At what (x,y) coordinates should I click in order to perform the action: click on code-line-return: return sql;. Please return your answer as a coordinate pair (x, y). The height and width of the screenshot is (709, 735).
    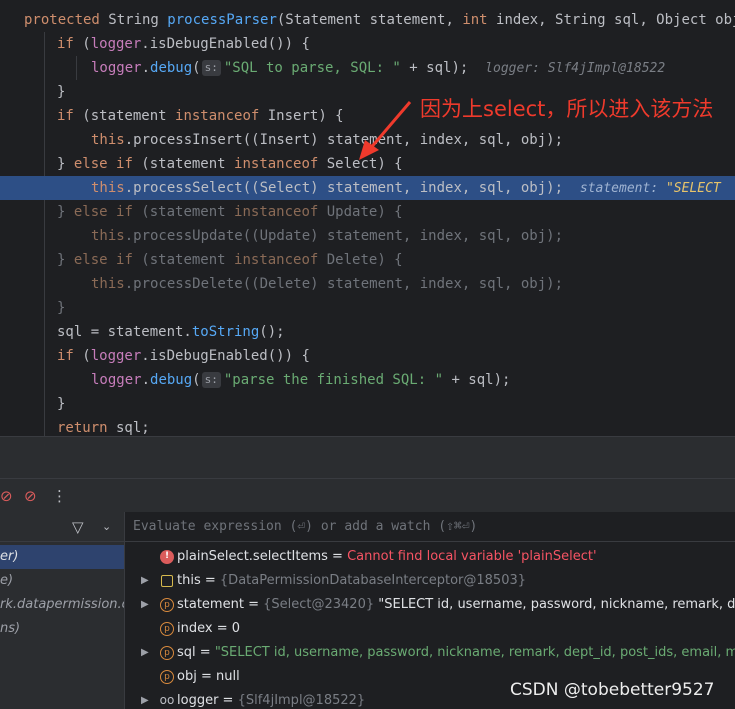
    Looking at the image, I should click on (367, 426).